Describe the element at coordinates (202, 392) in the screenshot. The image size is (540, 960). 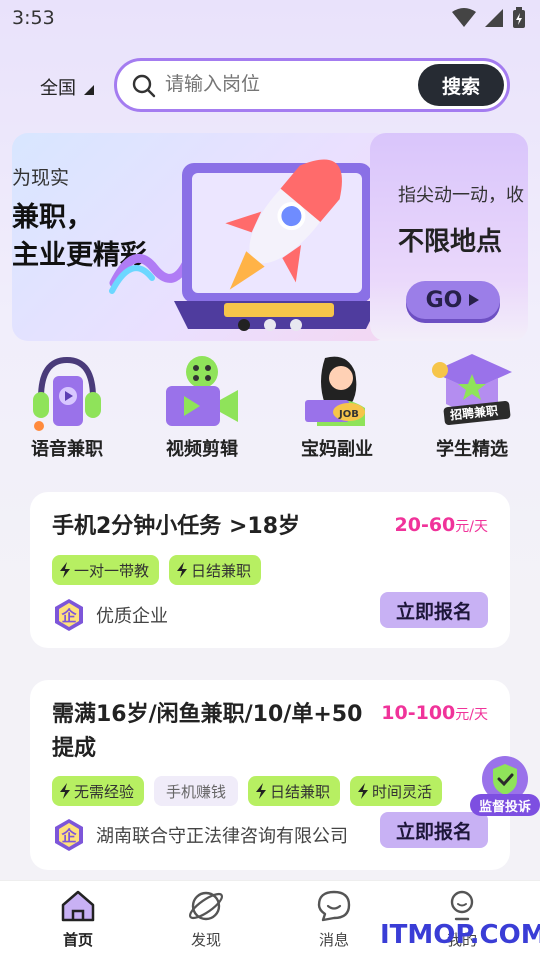
I see `video-camera-icon` at that location.